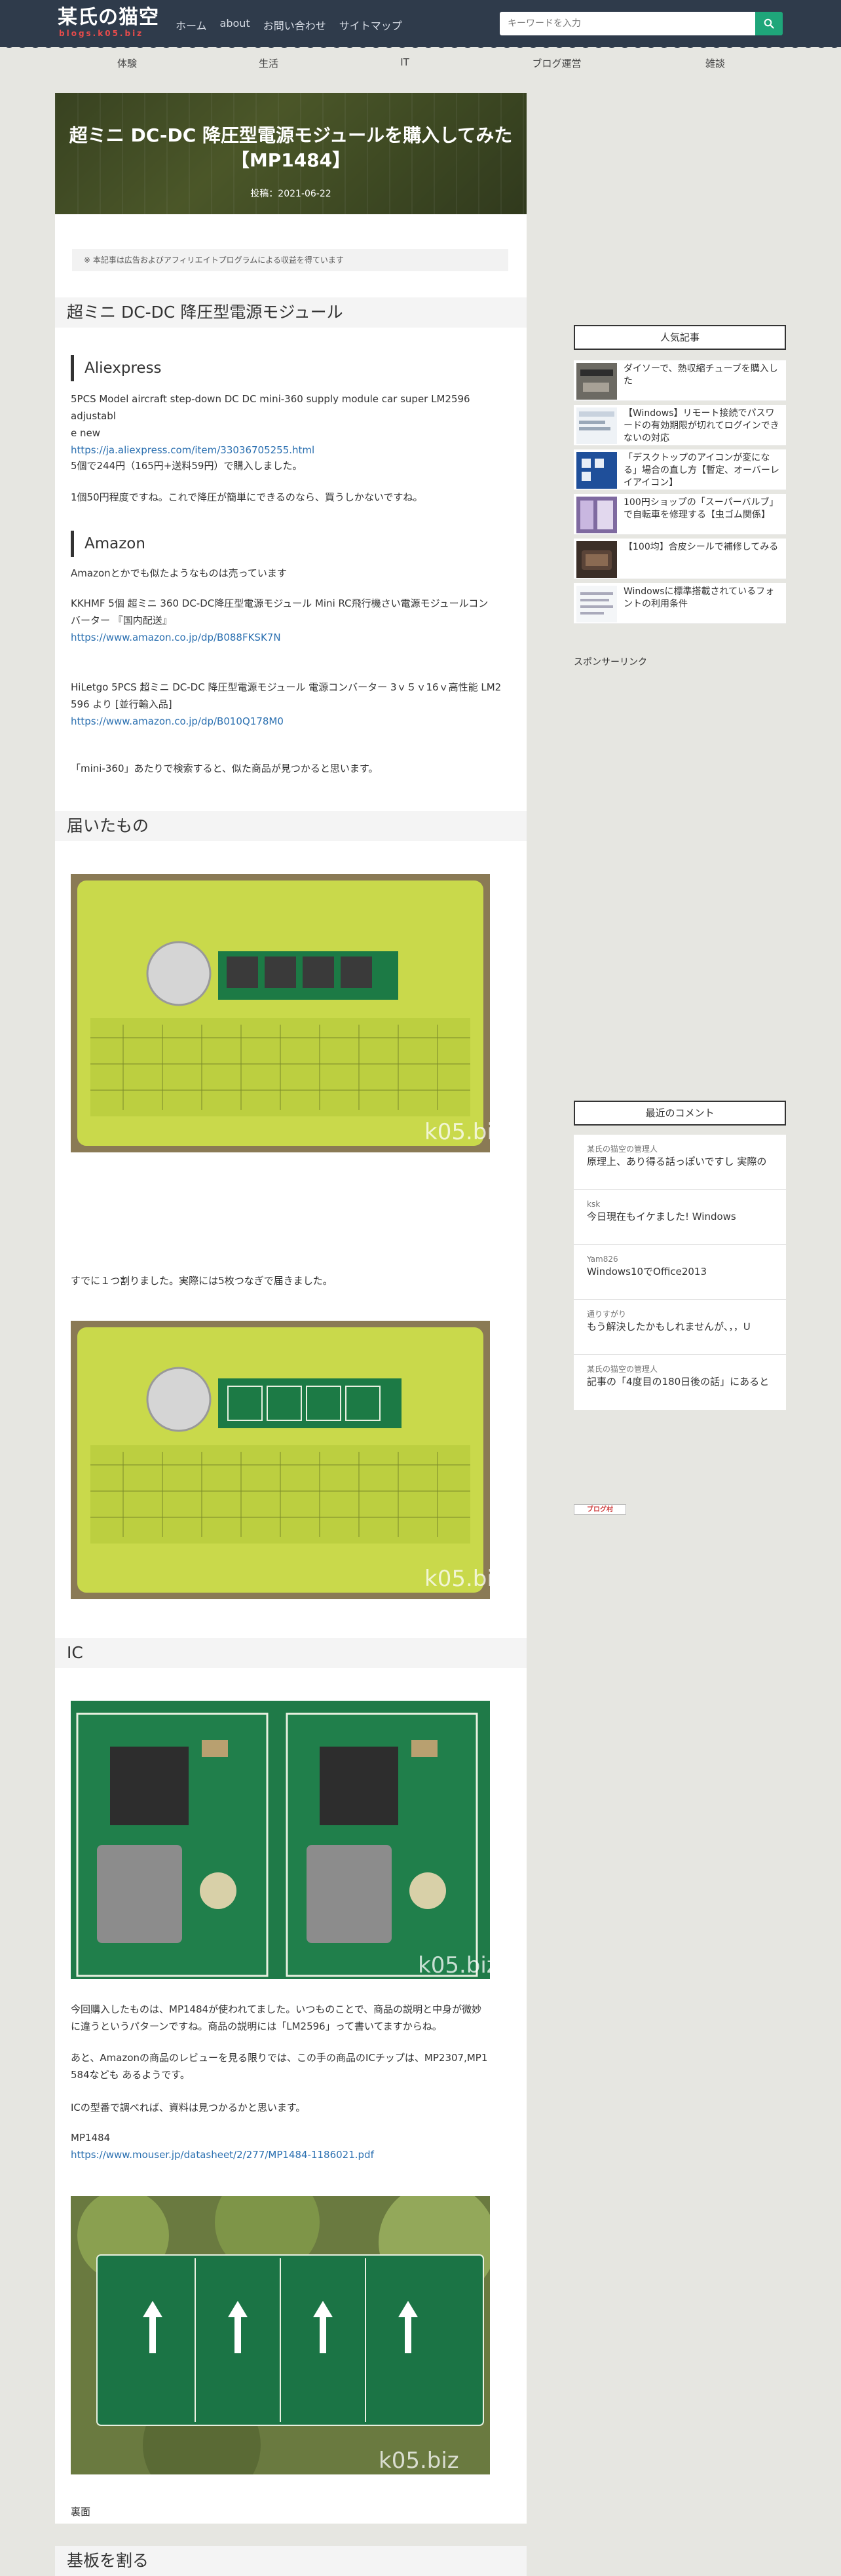 This screenshot has height=2576, width=841. Describe the element at coordinates (556, 63) in the screenshot. I see `category-blog: ブログ運営` at that location.